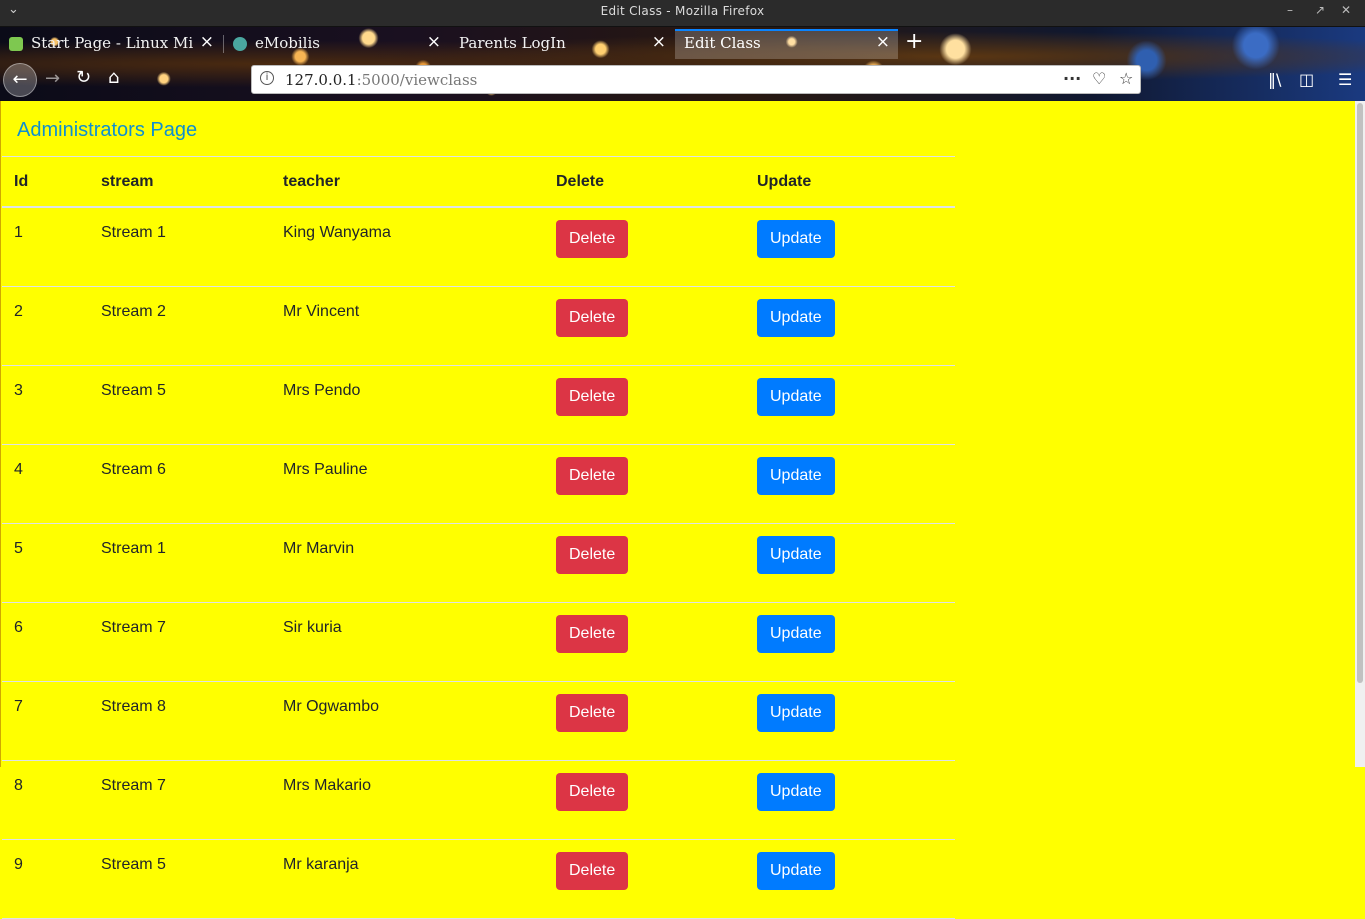 The width and height of the screenshot is (1365, 919). I want to click on window-titlebar: ⌄ Edit Class - Mozilla Firefox – ↗ ✕, so click(682, 13).